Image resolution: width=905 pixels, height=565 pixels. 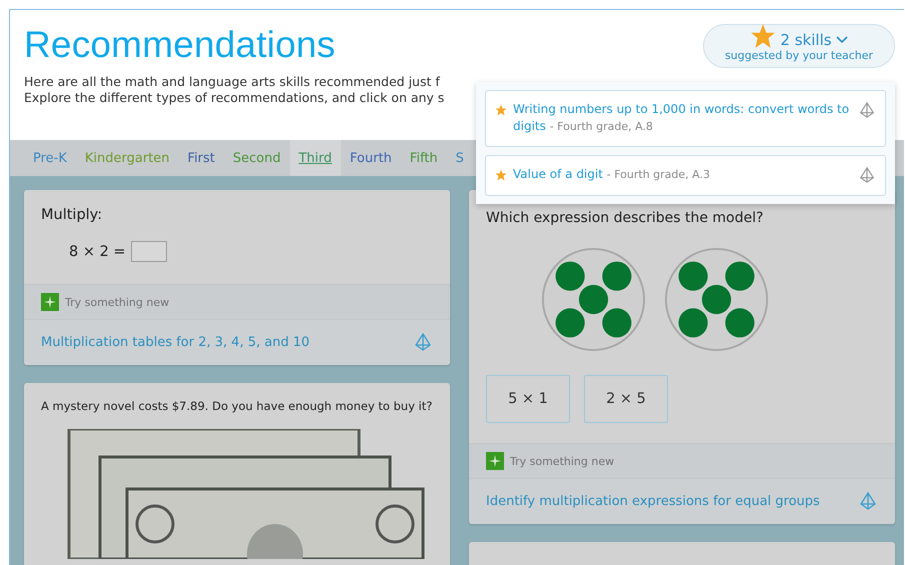 What do you see at coordinates (625, 218) in the screenshot?
I see `question-text: Which expression describes the model?` at bounding box center [625, 218].